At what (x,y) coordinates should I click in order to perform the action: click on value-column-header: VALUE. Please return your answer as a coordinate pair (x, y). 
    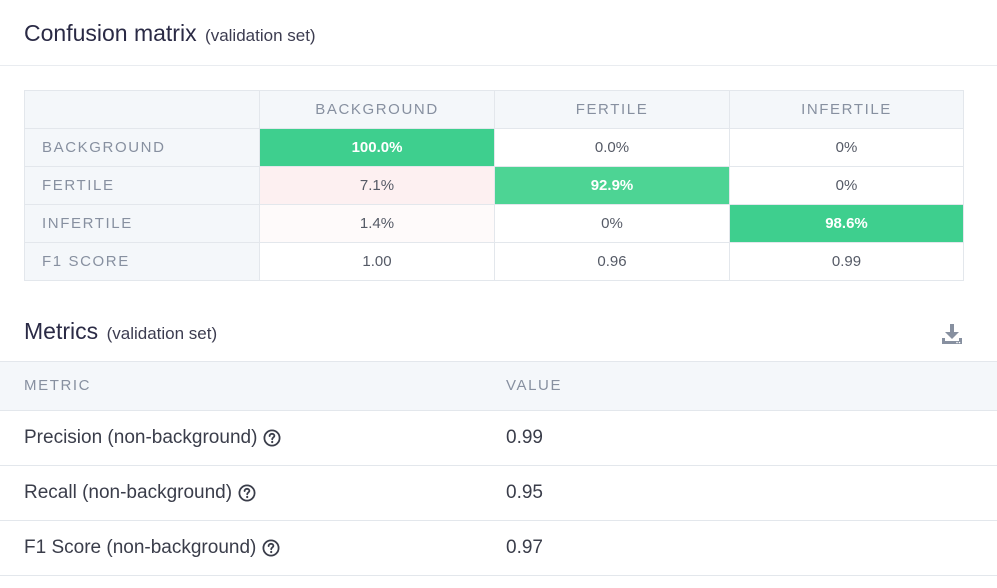
    Looking at the image, I should click on (534, 385).